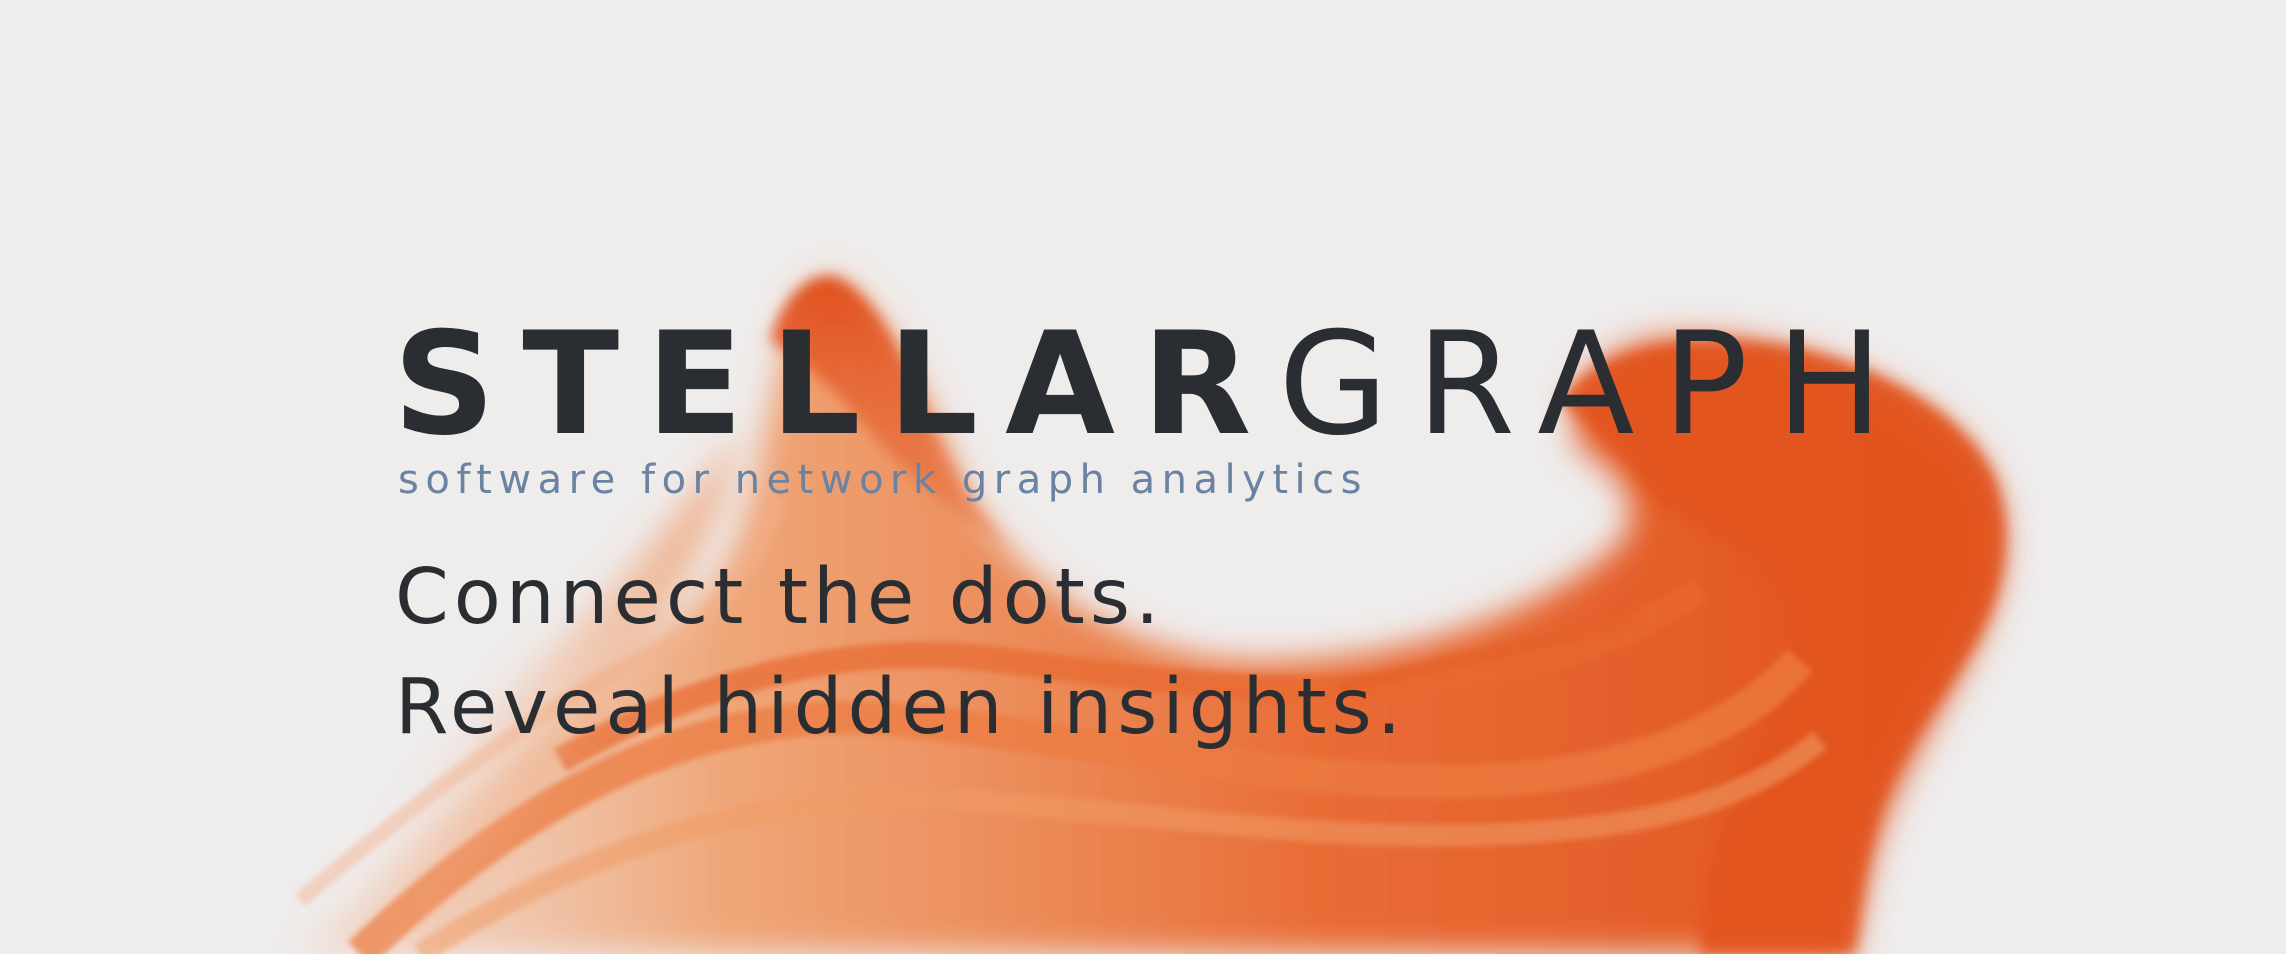 The image size is (2286, 954). Describe the element at coordinates (883, 480) in the screenshot. I see `brand-tagline: software for network graph analytics` at that location.